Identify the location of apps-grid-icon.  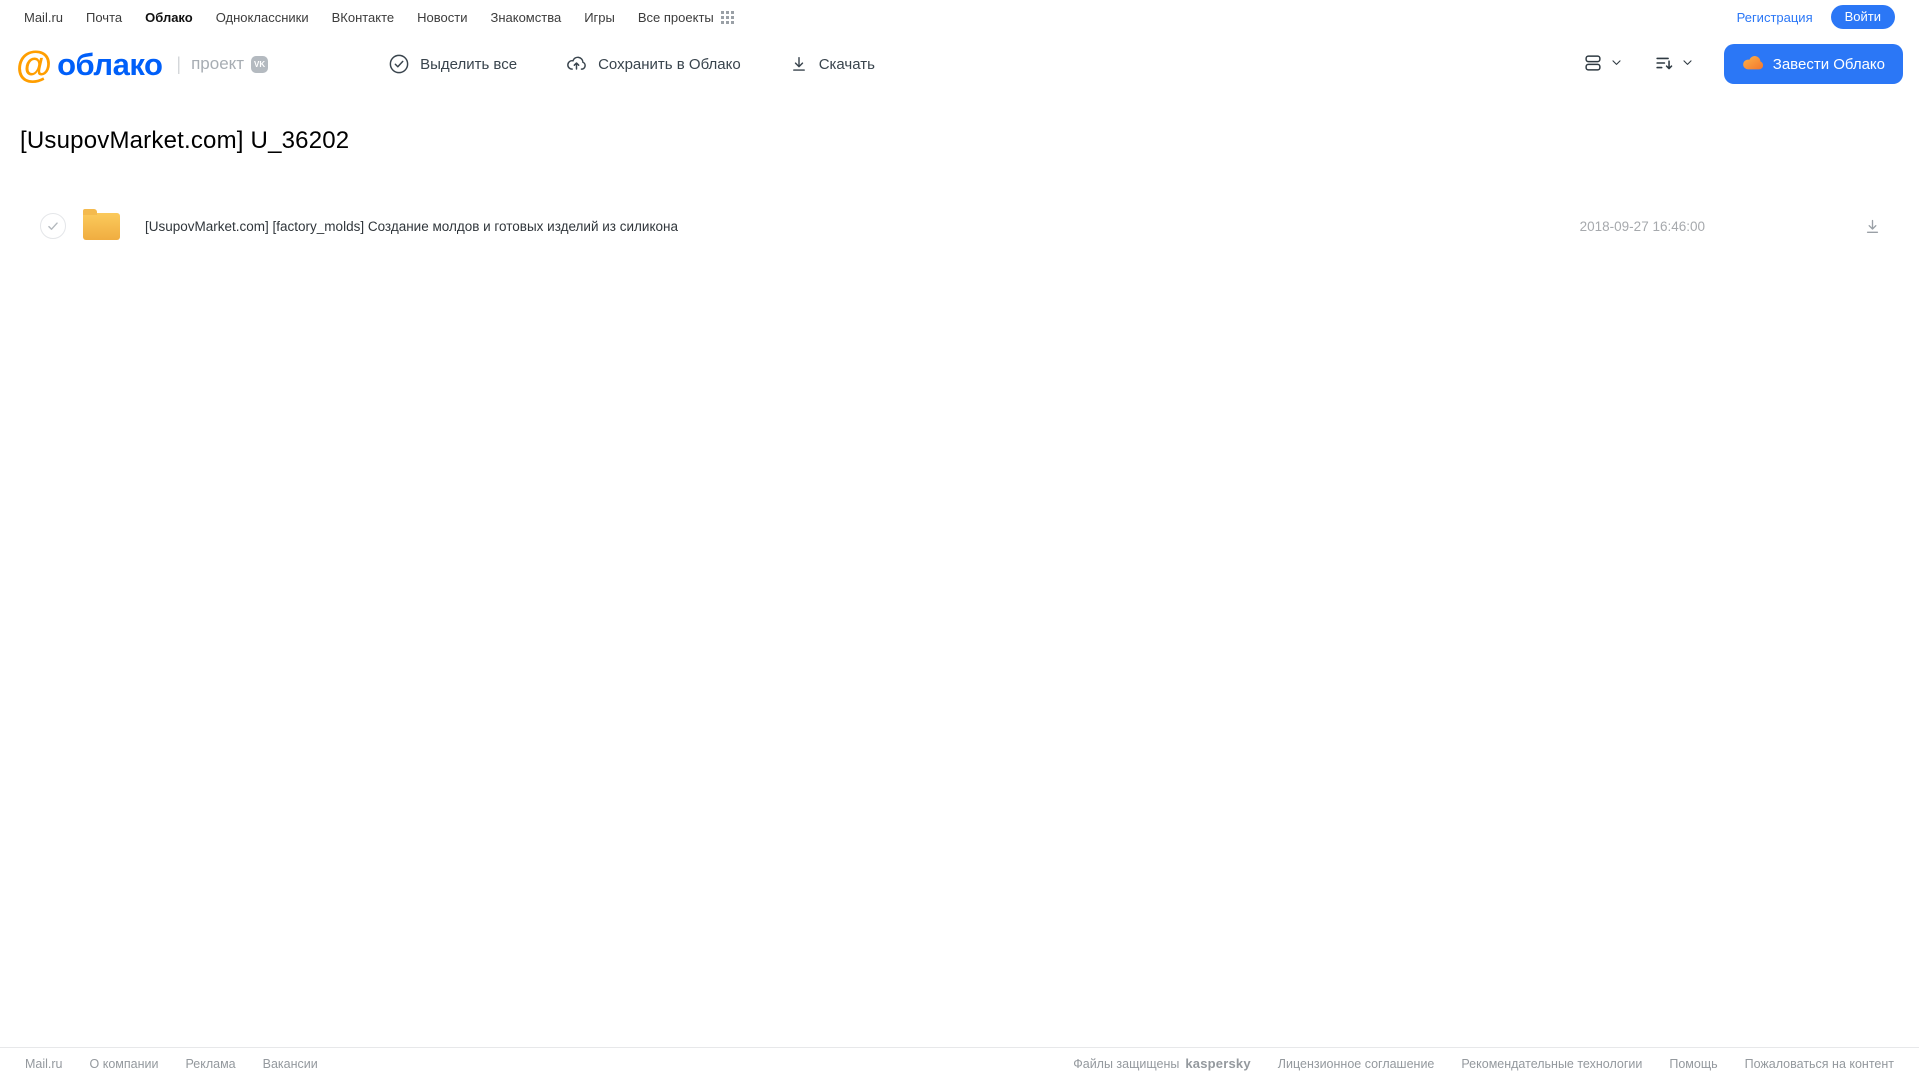
(727, 17).